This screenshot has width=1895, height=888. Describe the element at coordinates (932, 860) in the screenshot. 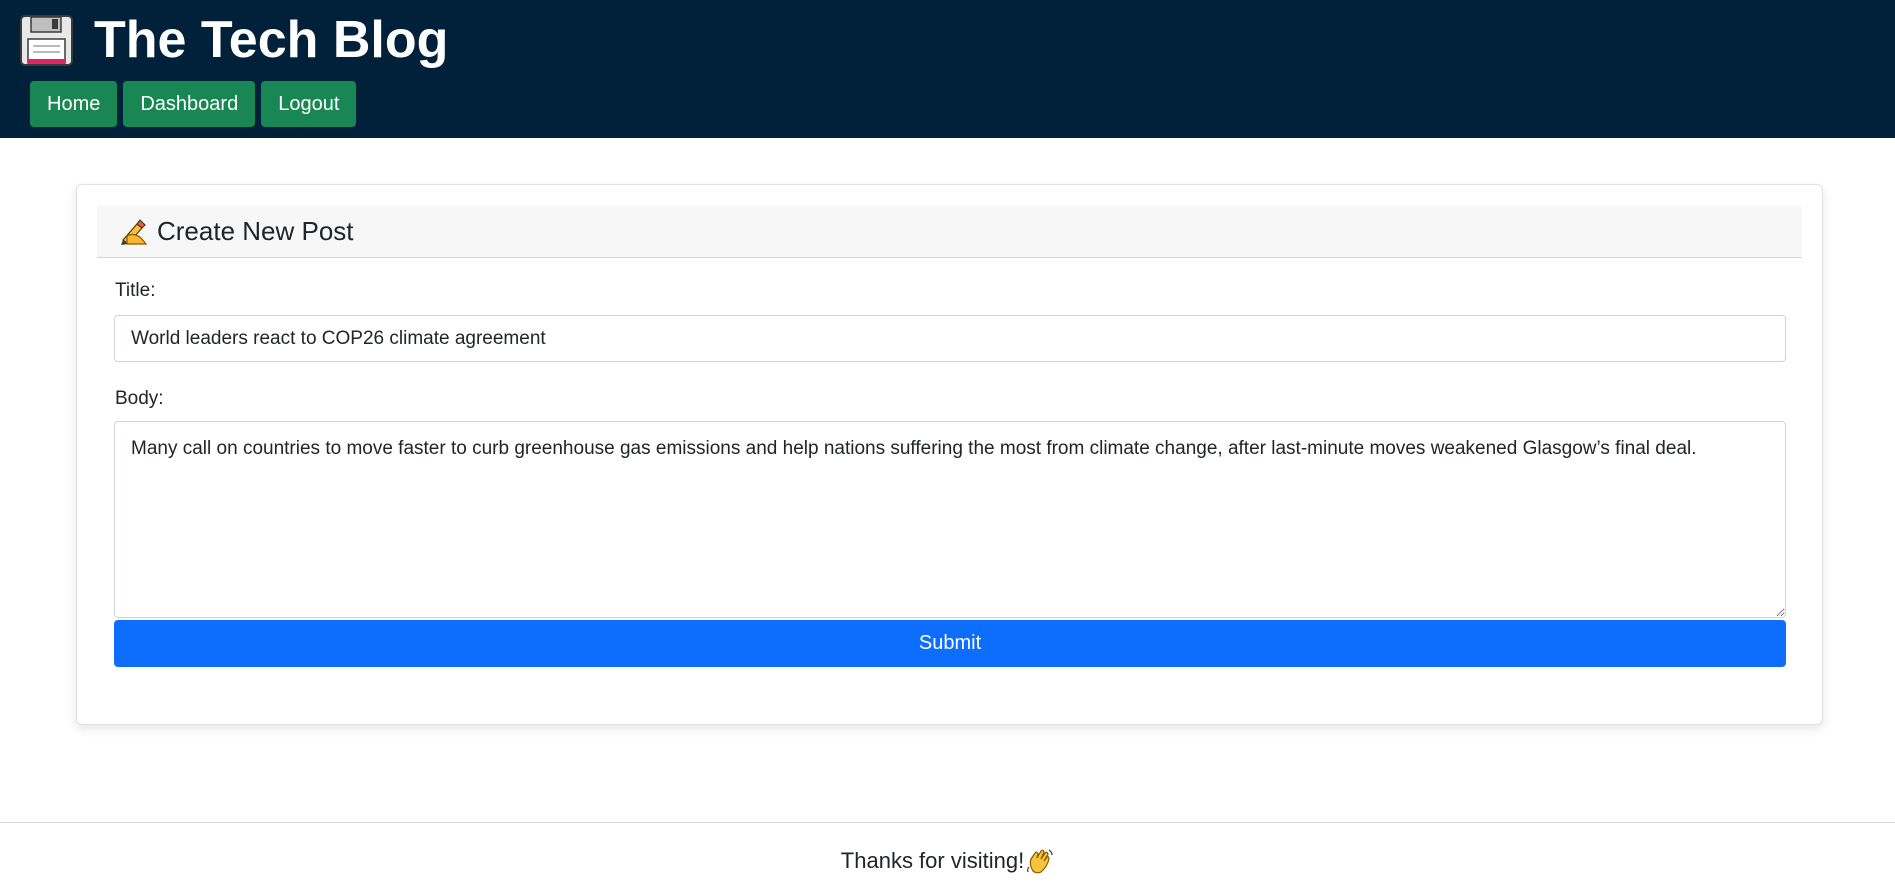

I see `footer-text: Thanks for visiting!` at that location.